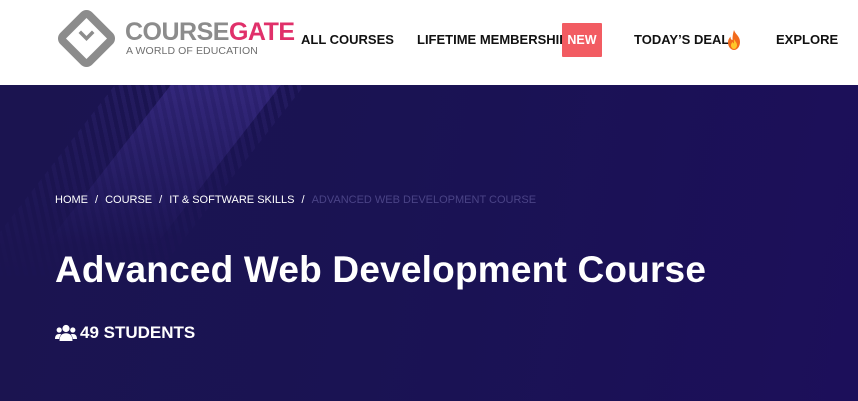  Describe the element at coordinates (66, 332) in the screenshot. I see `users-icon` at that location.